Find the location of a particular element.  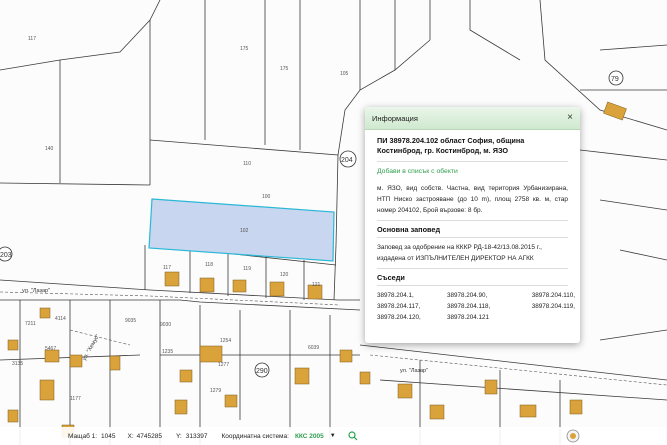

info-popup-title: Информация is located at coordinates (395, 118).